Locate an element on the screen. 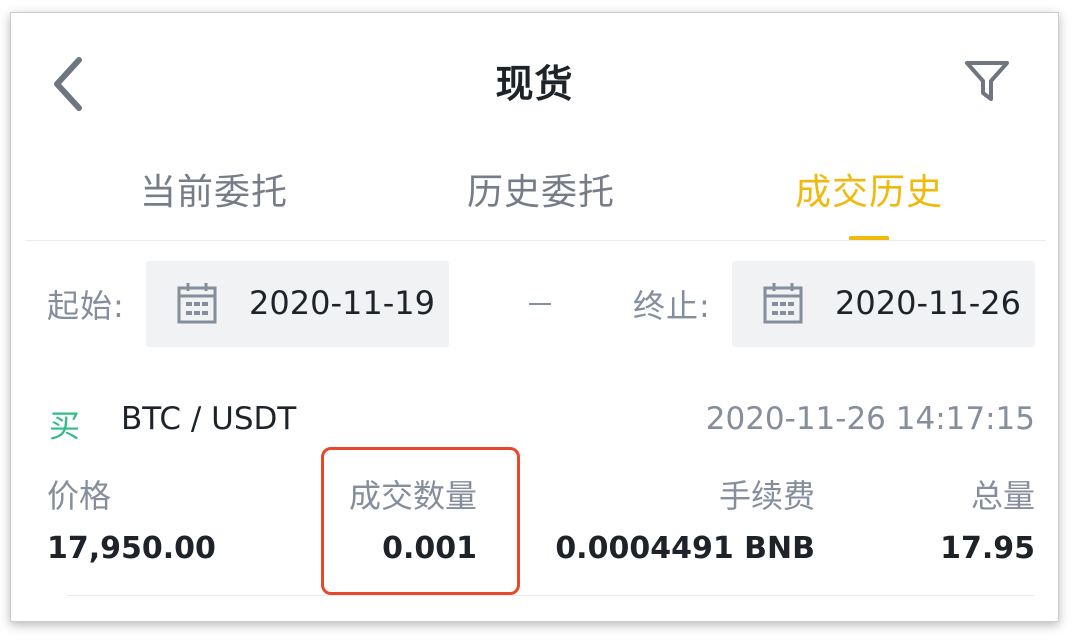 The height and width of the screenshot is (640, 1080). filled-amount-highlight is located at coordinates (420, 521).